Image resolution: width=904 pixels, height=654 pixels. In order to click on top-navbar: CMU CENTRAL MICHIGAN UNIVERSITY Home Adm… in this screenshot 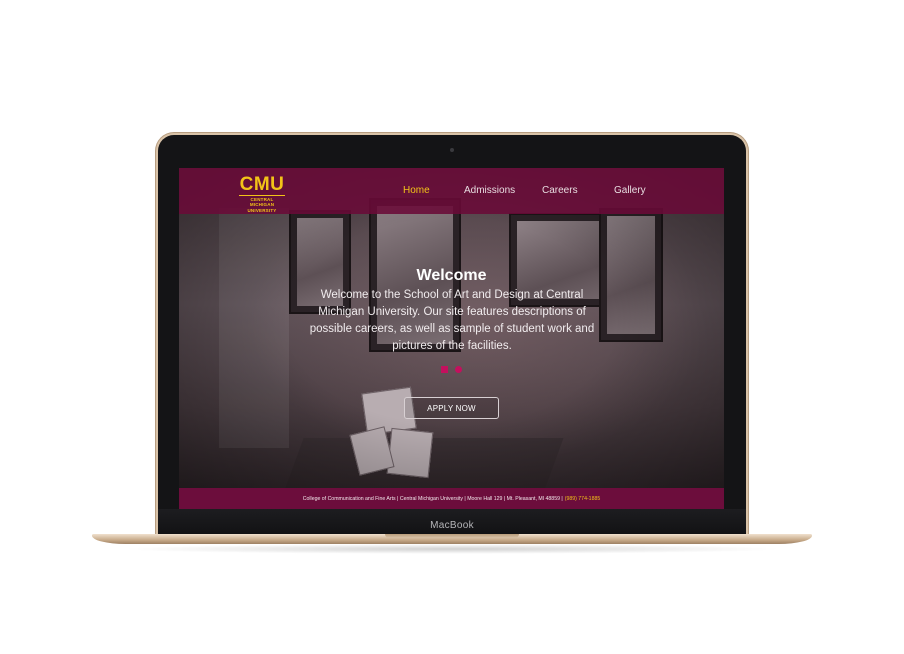, I will do `click(451, 191)`.